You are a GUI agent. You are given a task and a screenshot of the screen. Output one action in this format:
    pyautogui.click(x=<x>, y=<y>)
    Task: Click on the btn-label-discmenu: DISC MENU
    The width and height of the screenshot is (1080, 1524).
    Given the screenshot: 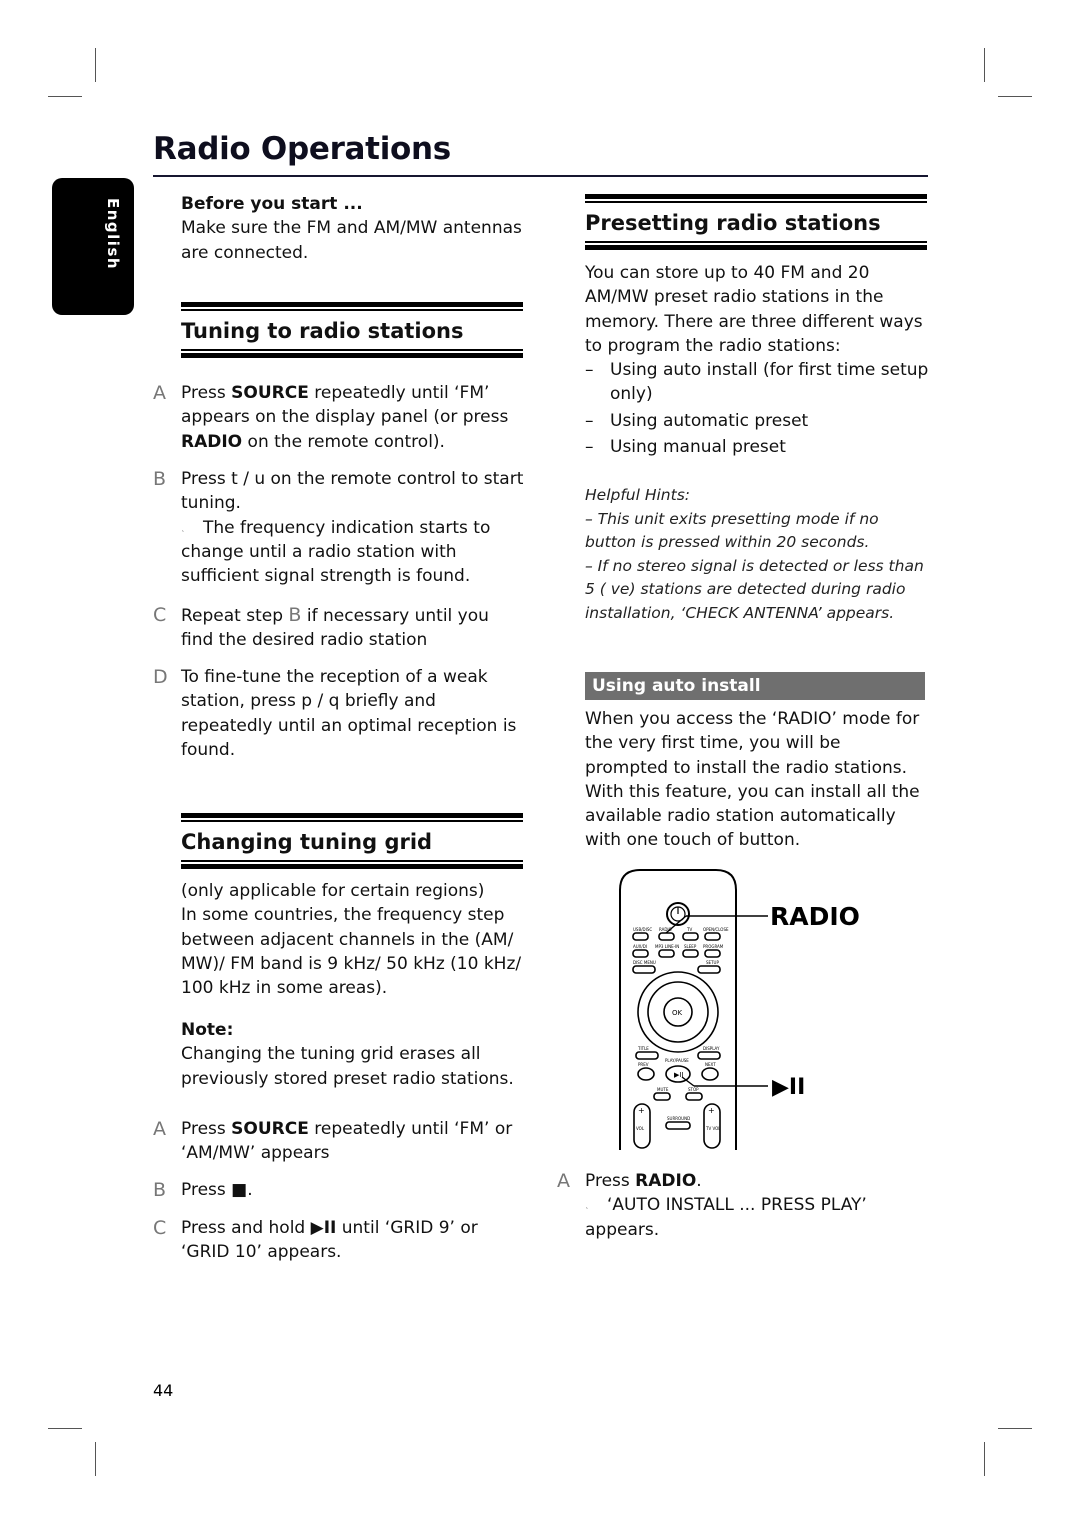 What is the action you would take?
    pyautogui.click(x=644, y=962)
    